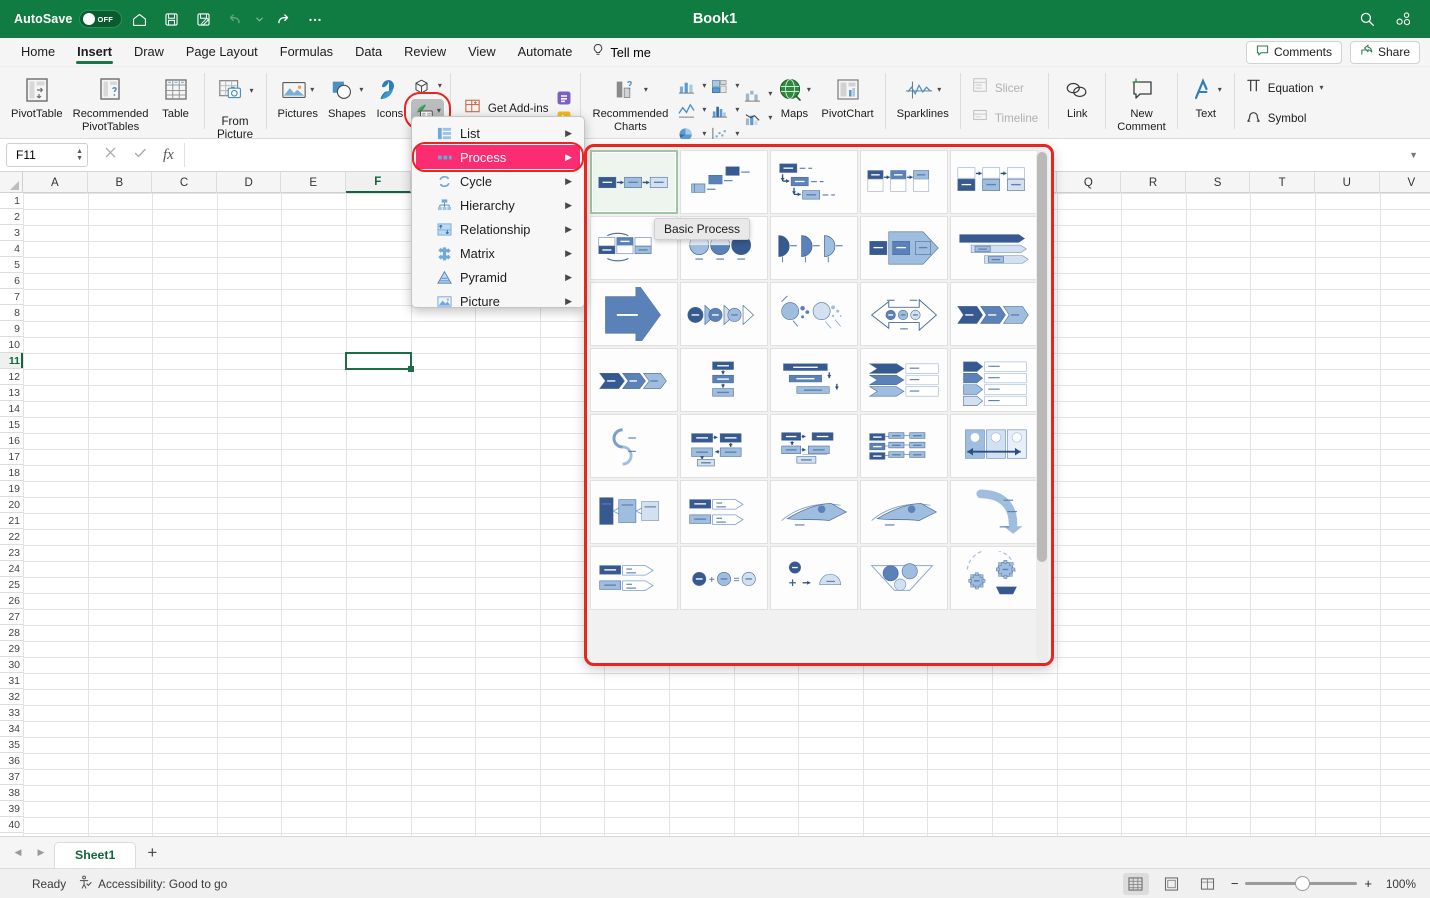 This screenshot has height=898, width=1430. What do you see at coordinates (203, 19) in the screenshot?
I see `save-as-icon` at bounding box center [203, 19].